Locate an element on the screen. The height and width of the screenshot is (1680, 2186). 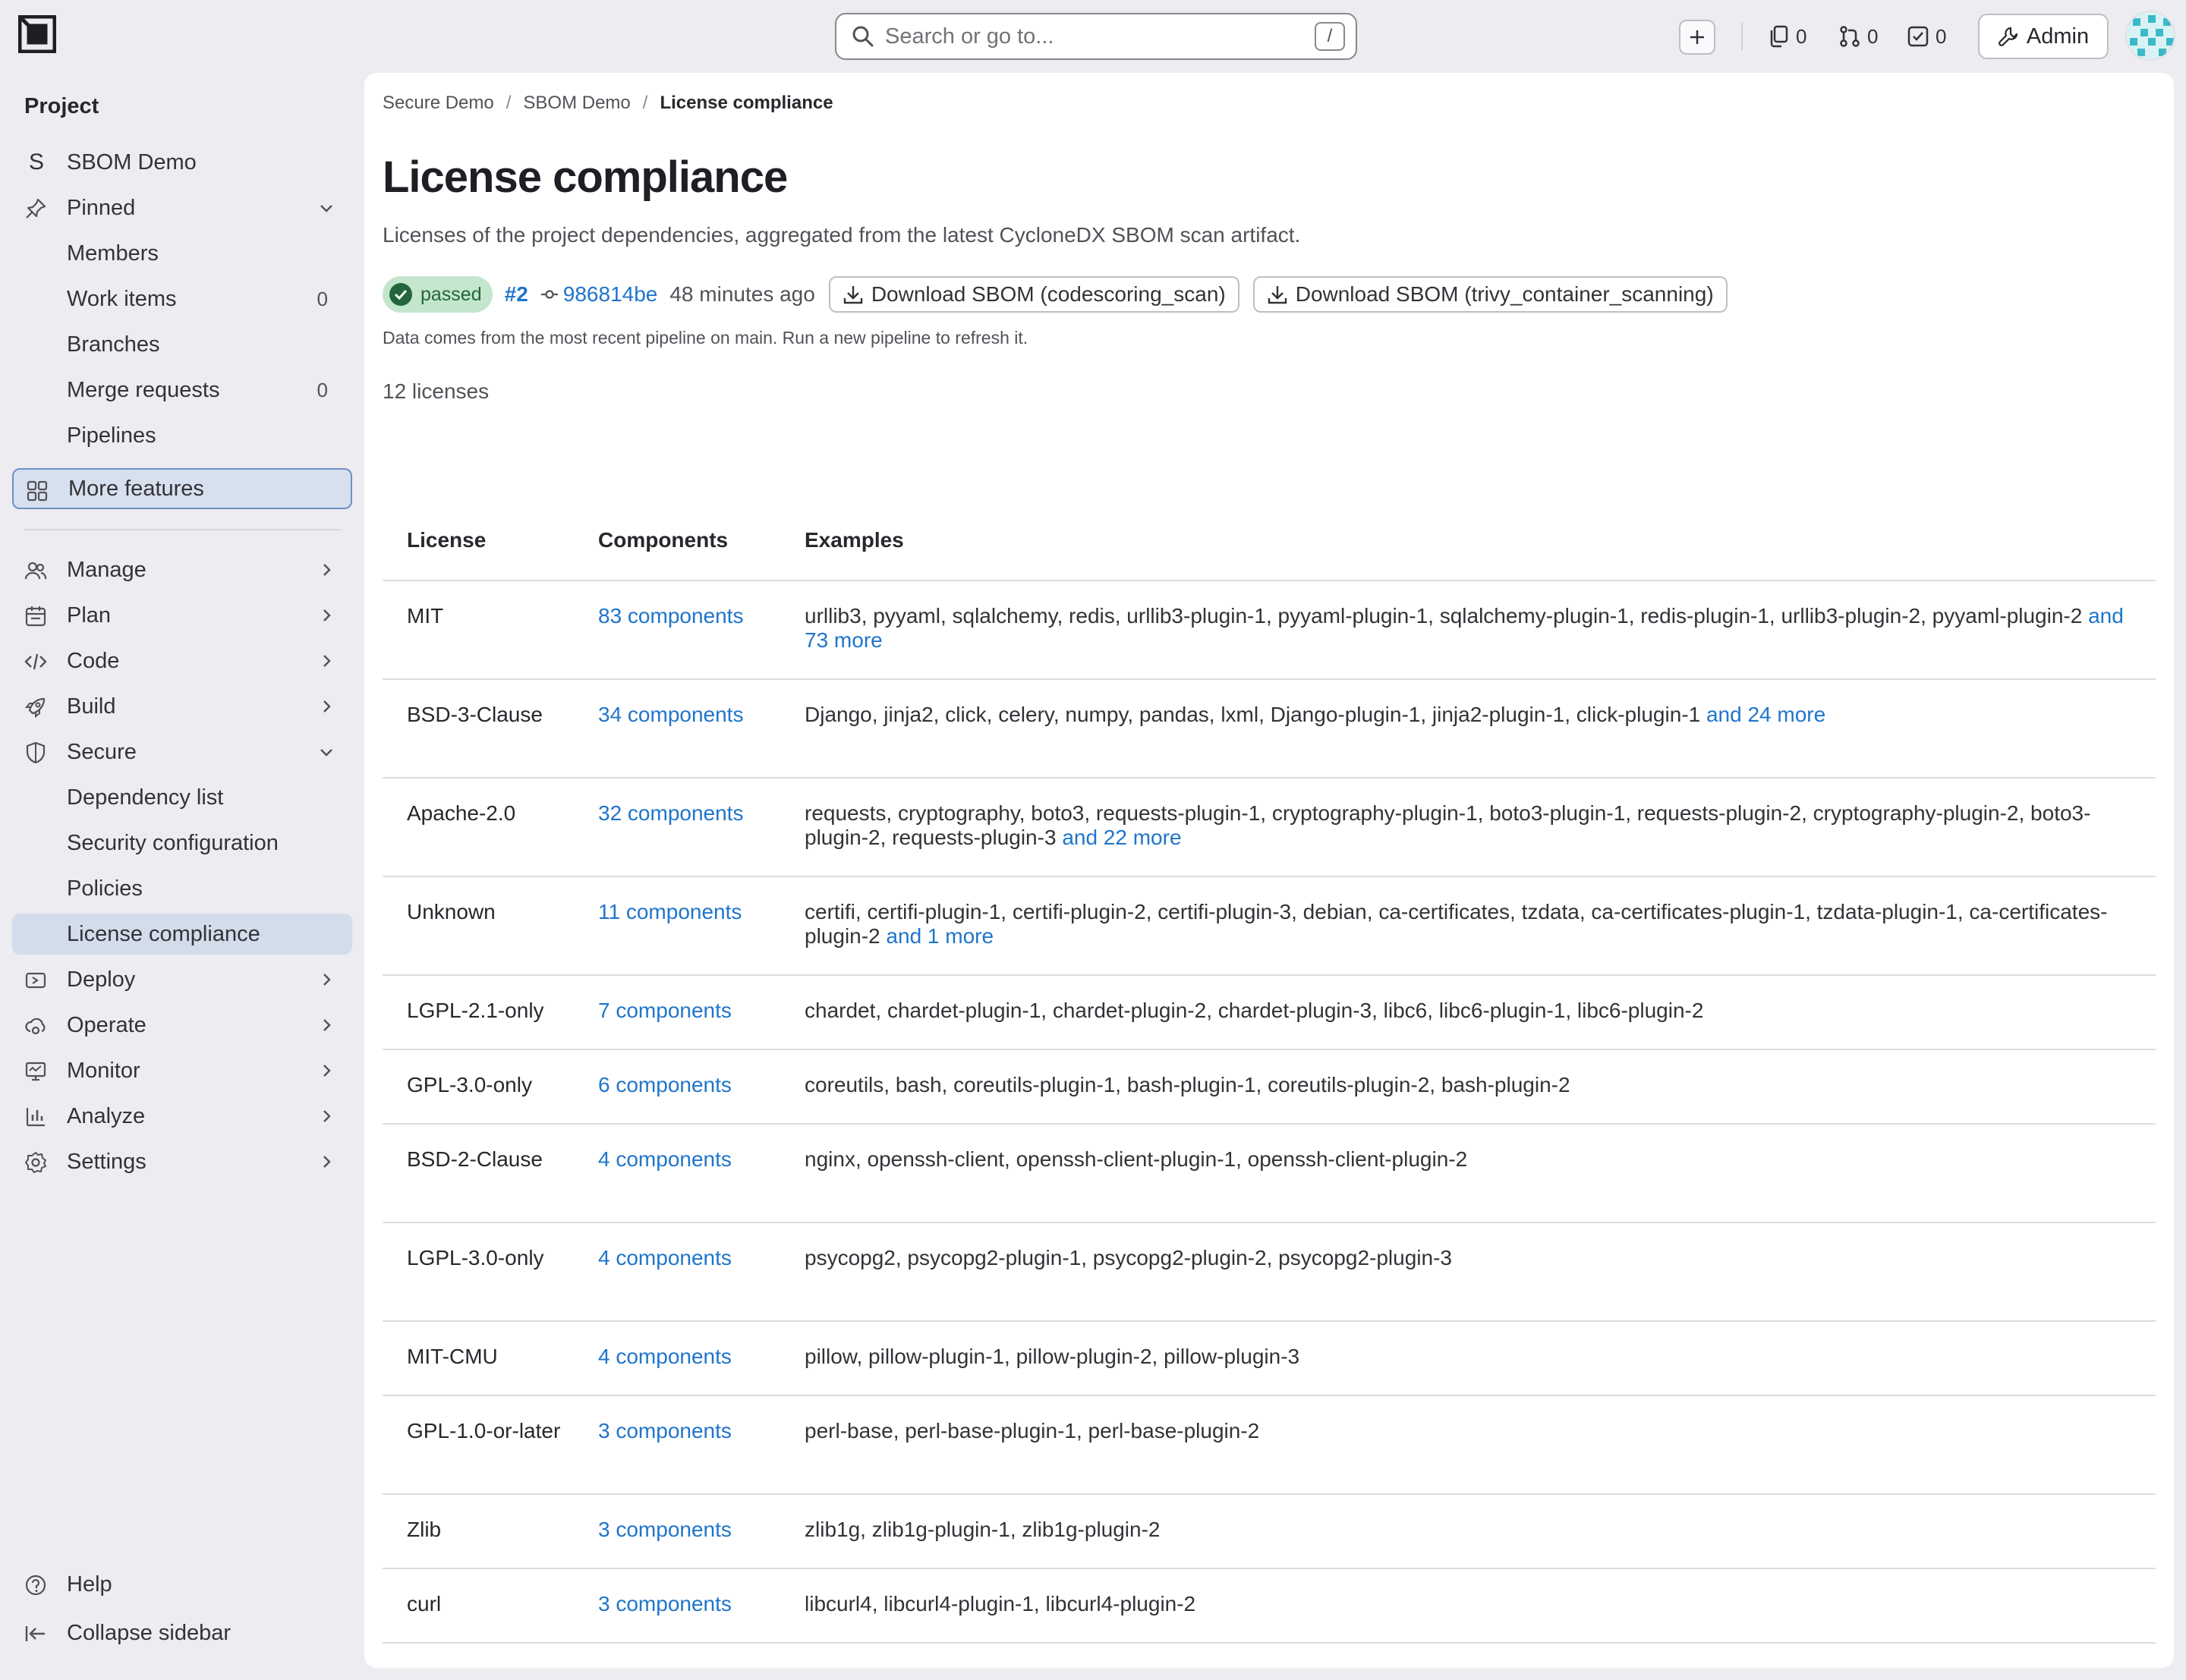
sidebar-project-link: S SBOM Demo is located at coordinates (182, 162).